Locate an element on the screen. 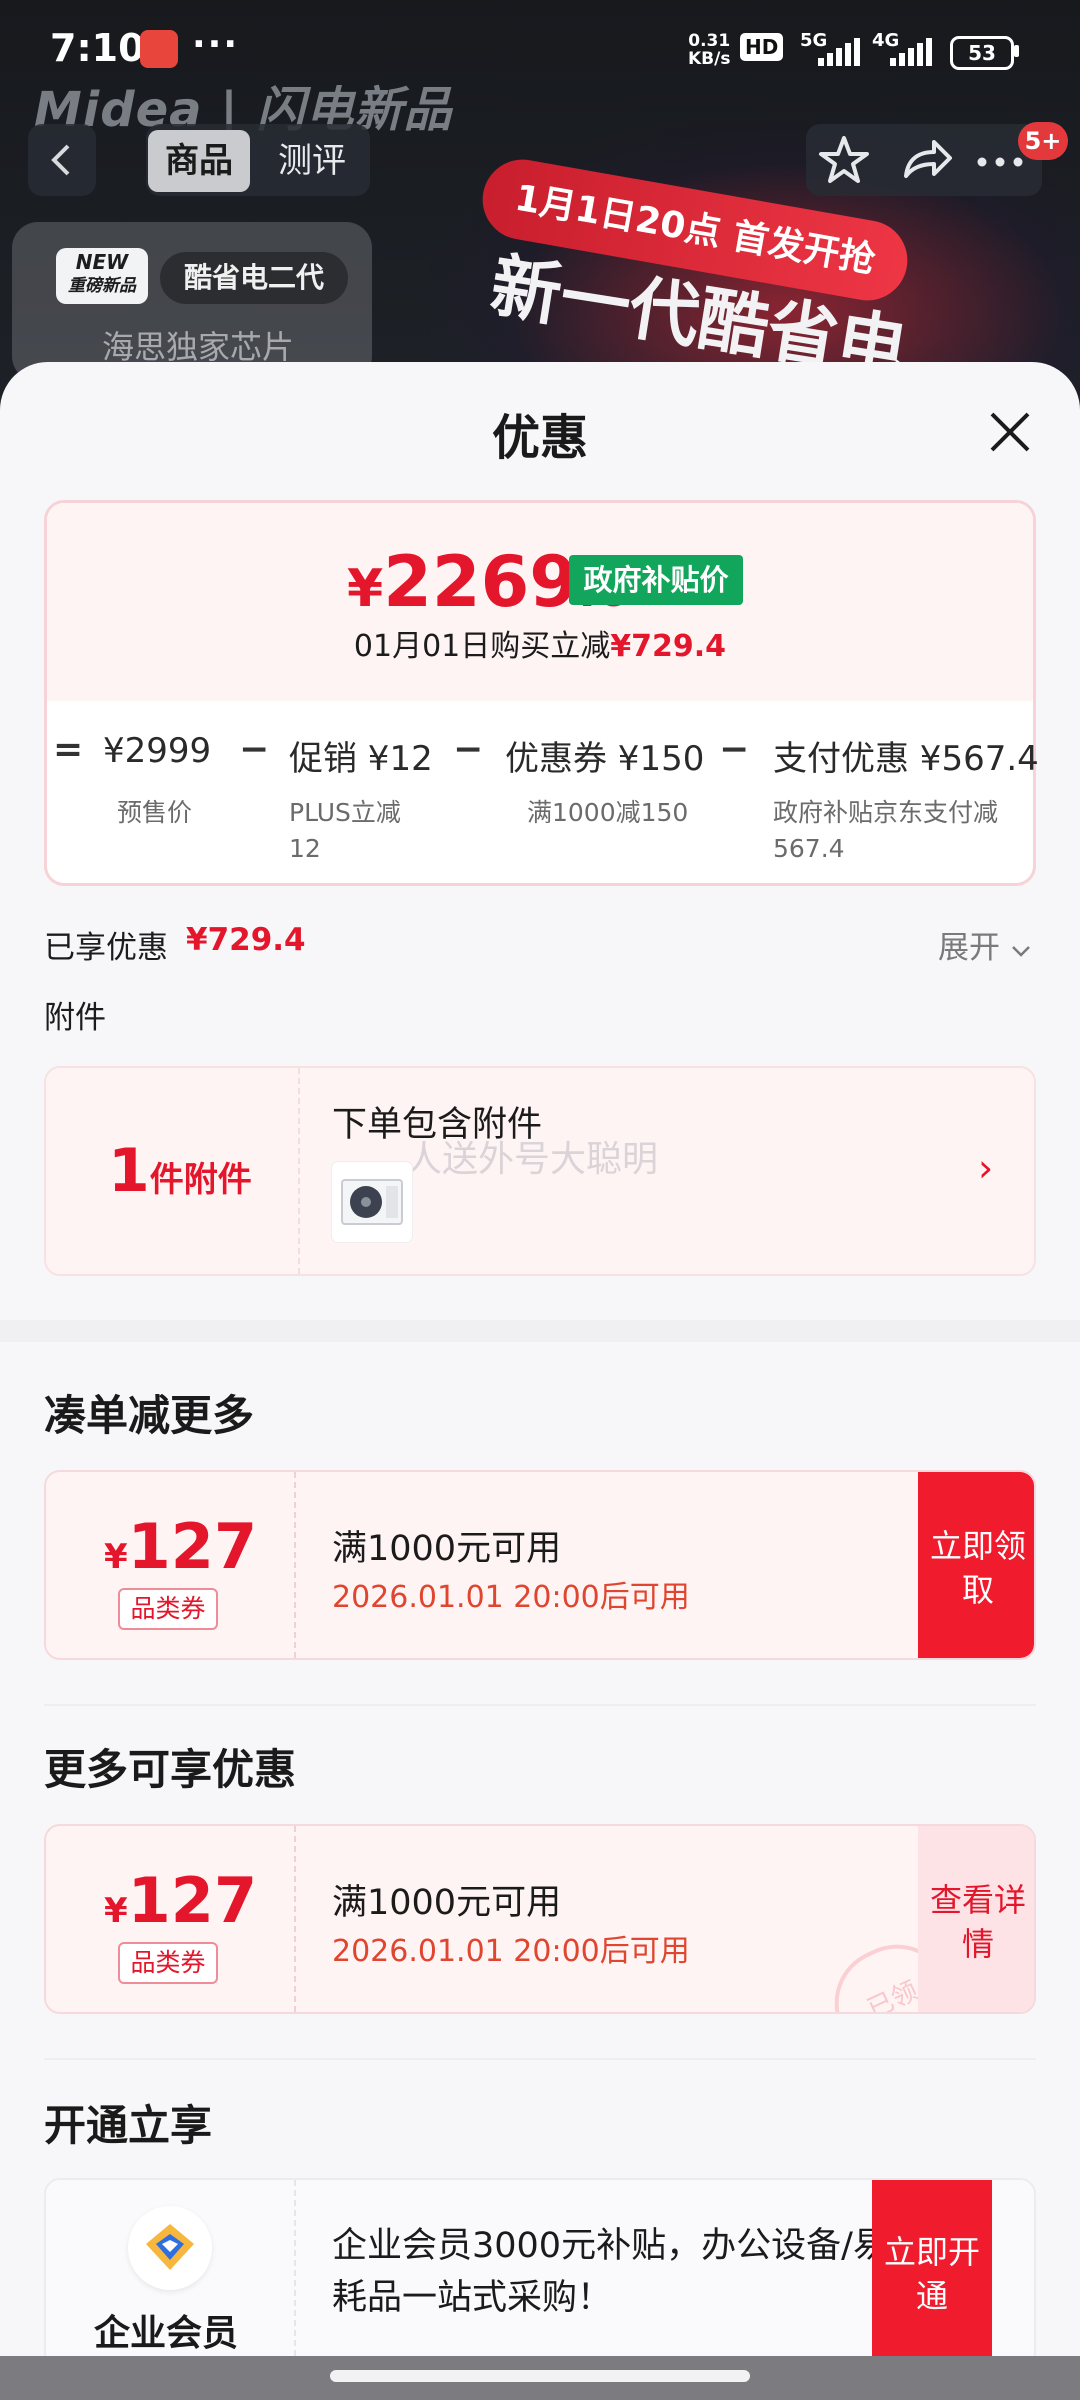  new-tag-line1: NEW is located at coordinates (102, 262).